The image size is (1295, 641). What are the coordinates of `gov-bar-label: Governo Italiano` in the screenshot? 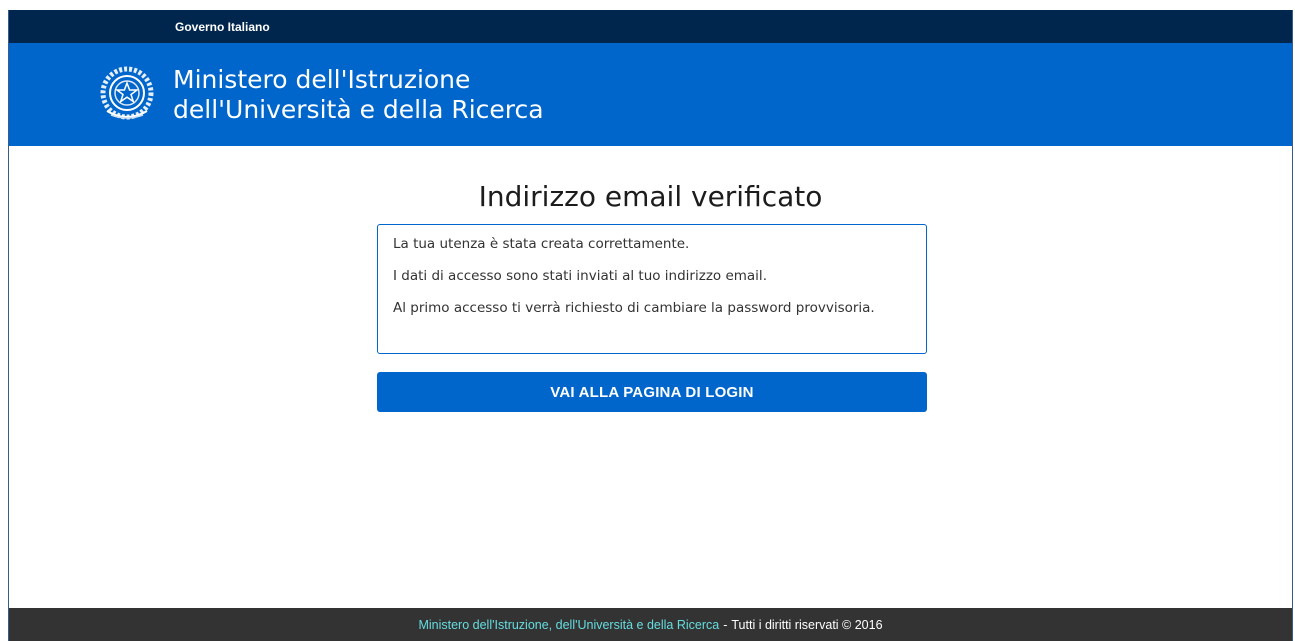 It's located at (222, 27).